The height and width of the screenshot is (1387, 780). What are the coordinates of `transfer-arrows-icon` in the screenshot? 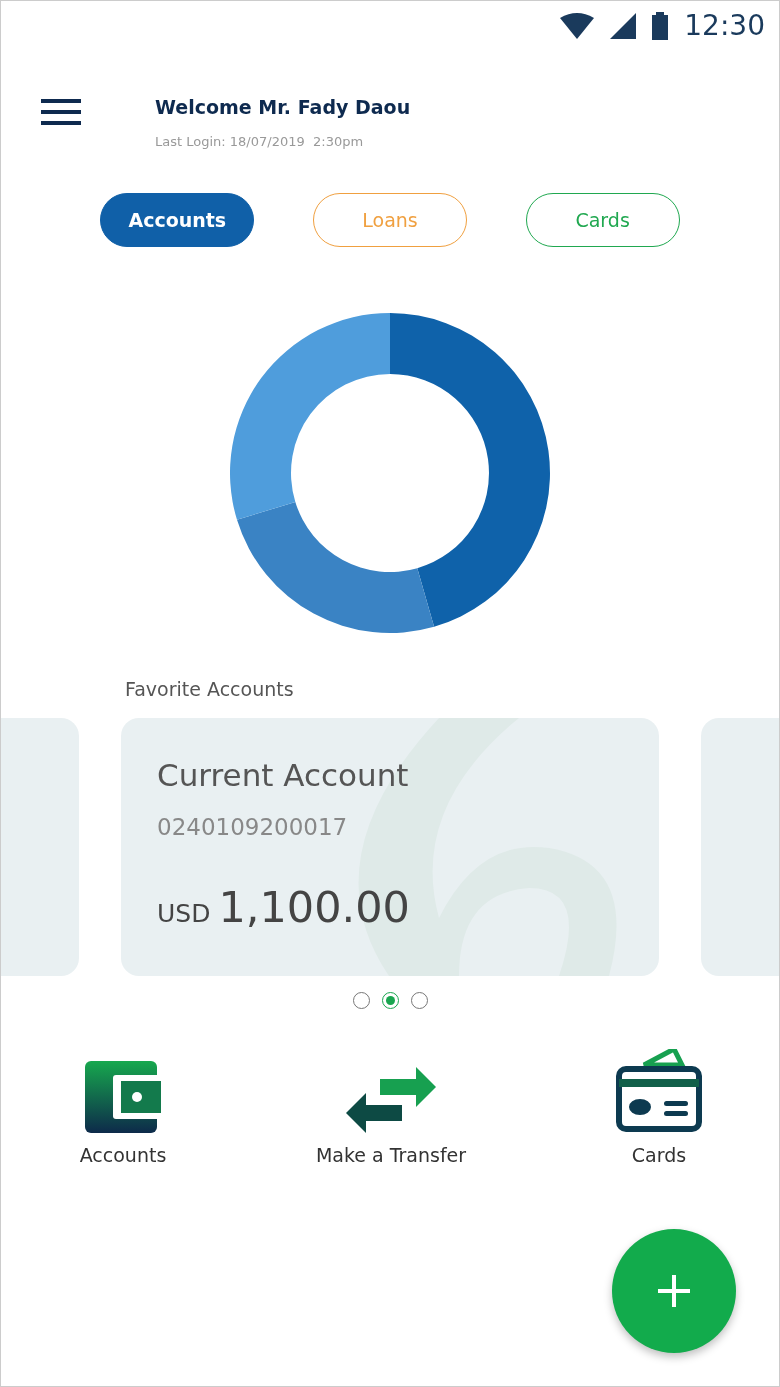 It's located at (391, 1099).